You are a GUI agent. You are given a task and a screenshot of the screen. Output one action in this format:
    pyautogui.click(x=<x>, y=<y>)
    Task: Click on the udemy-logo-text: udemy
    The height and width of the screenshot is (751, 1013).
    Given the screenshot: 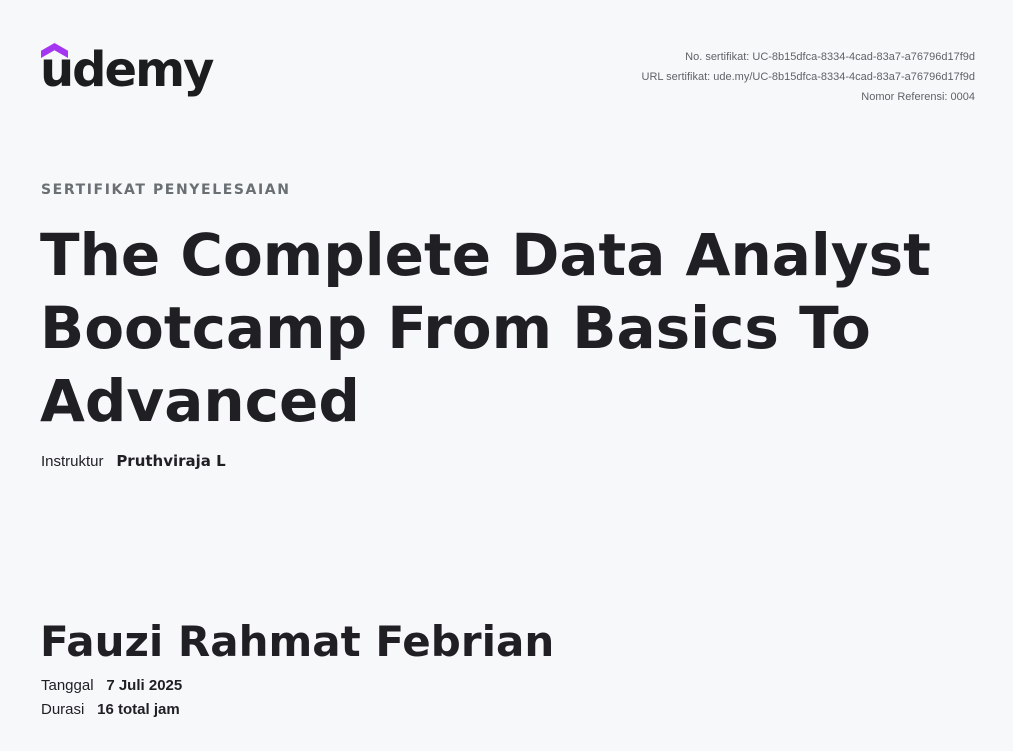 What is the action you would take?
    pyautogui.click(x=127, y=70)
    